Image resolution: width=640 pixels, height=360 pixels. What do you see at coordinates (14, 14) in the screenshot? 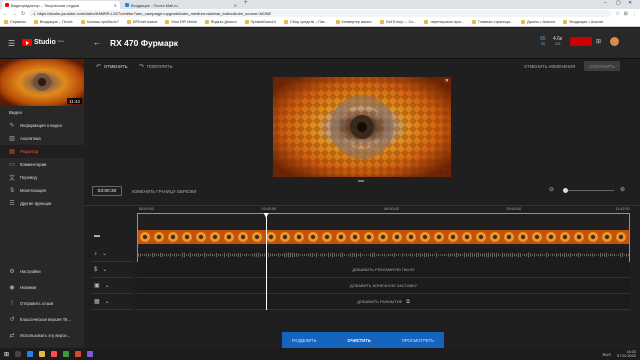
I see `forward-arrow-icon: →` at bounding box center [14, 14].